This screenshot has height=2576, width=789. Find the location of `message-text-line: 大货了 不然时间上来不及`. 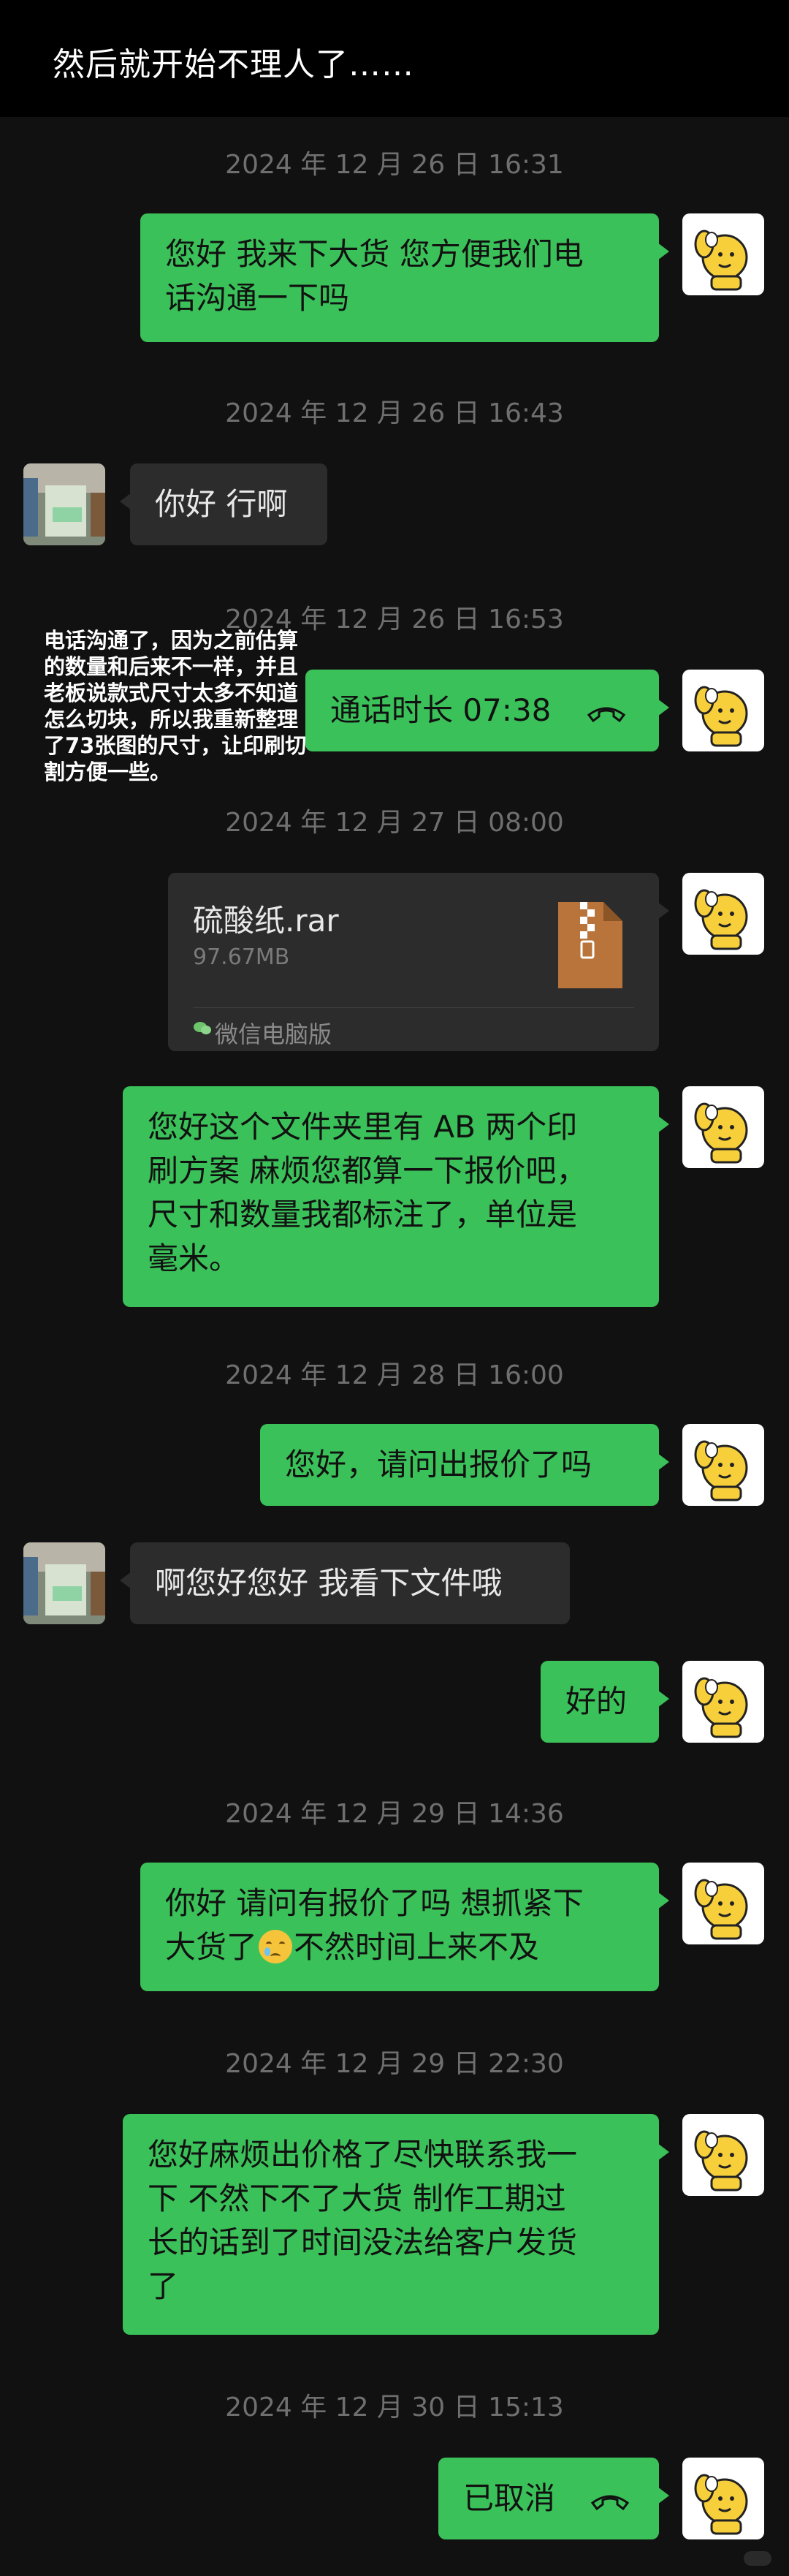

message-text-line: 大货了 不然时间上来不及 is located at coordinates (399, 1947).